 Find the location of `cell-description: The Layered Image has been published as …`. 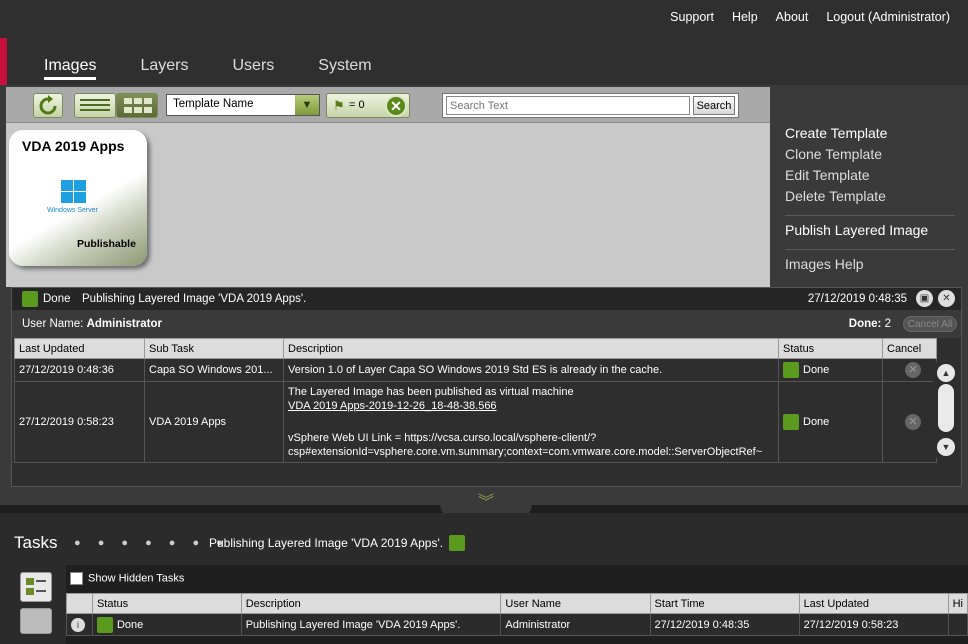

cell-description: The Layered Image has been published as … is located at coordinates (531, 422).